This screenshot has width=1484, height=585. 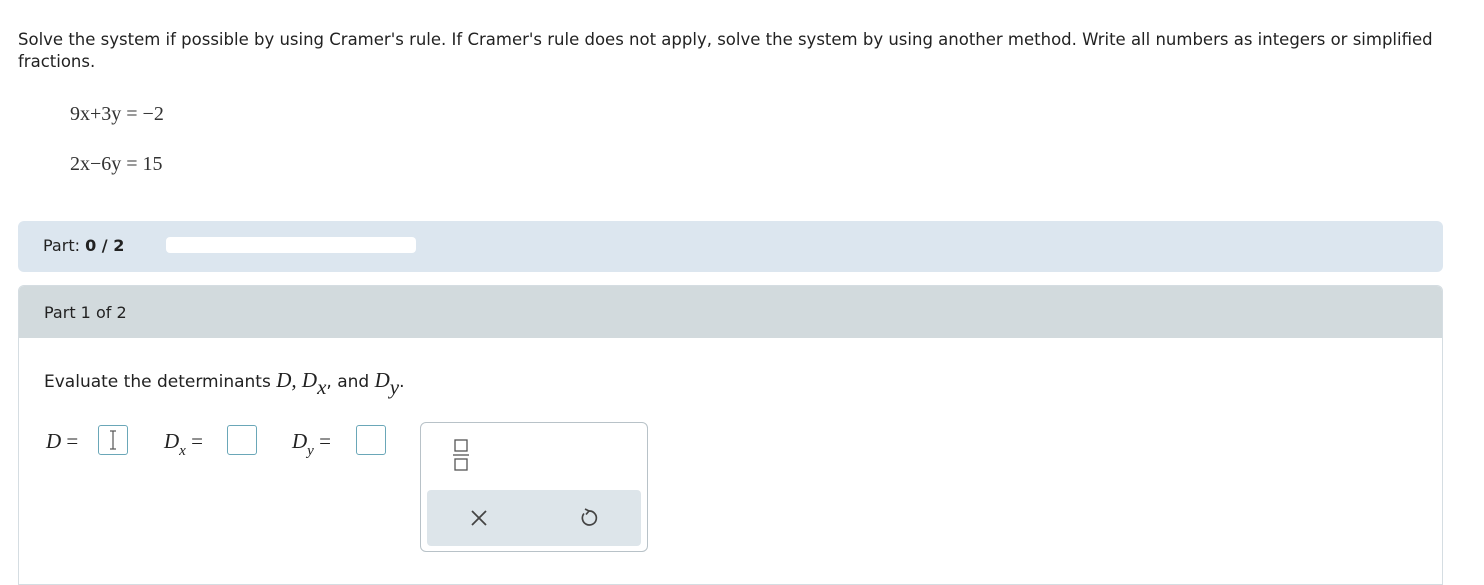 I want to click on prompt-and: and, so click(x=353, y=382).